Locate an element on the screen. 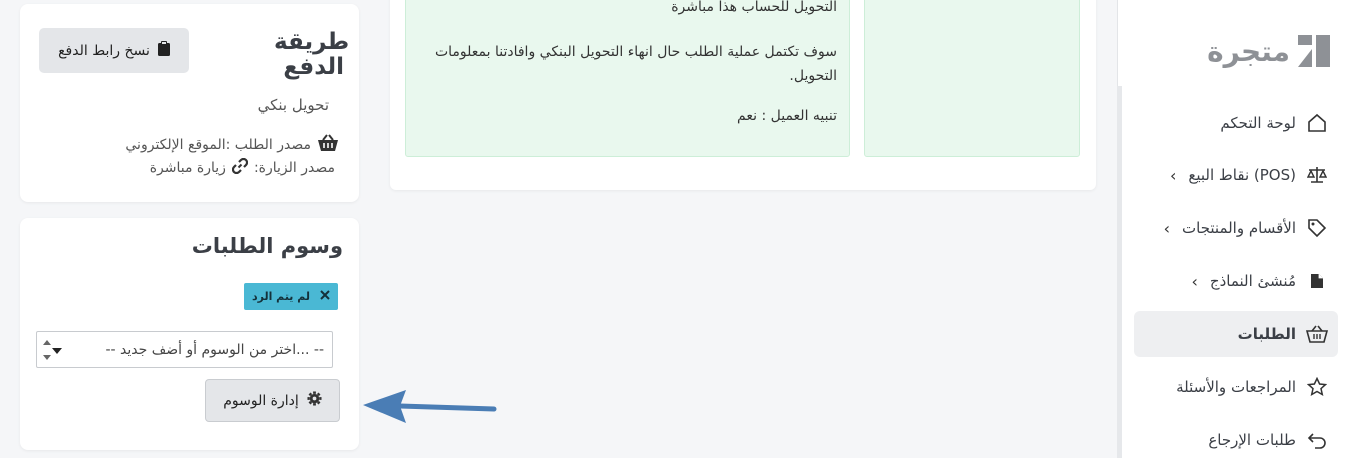  transfer-side-box is located at coordinates (972, 78).